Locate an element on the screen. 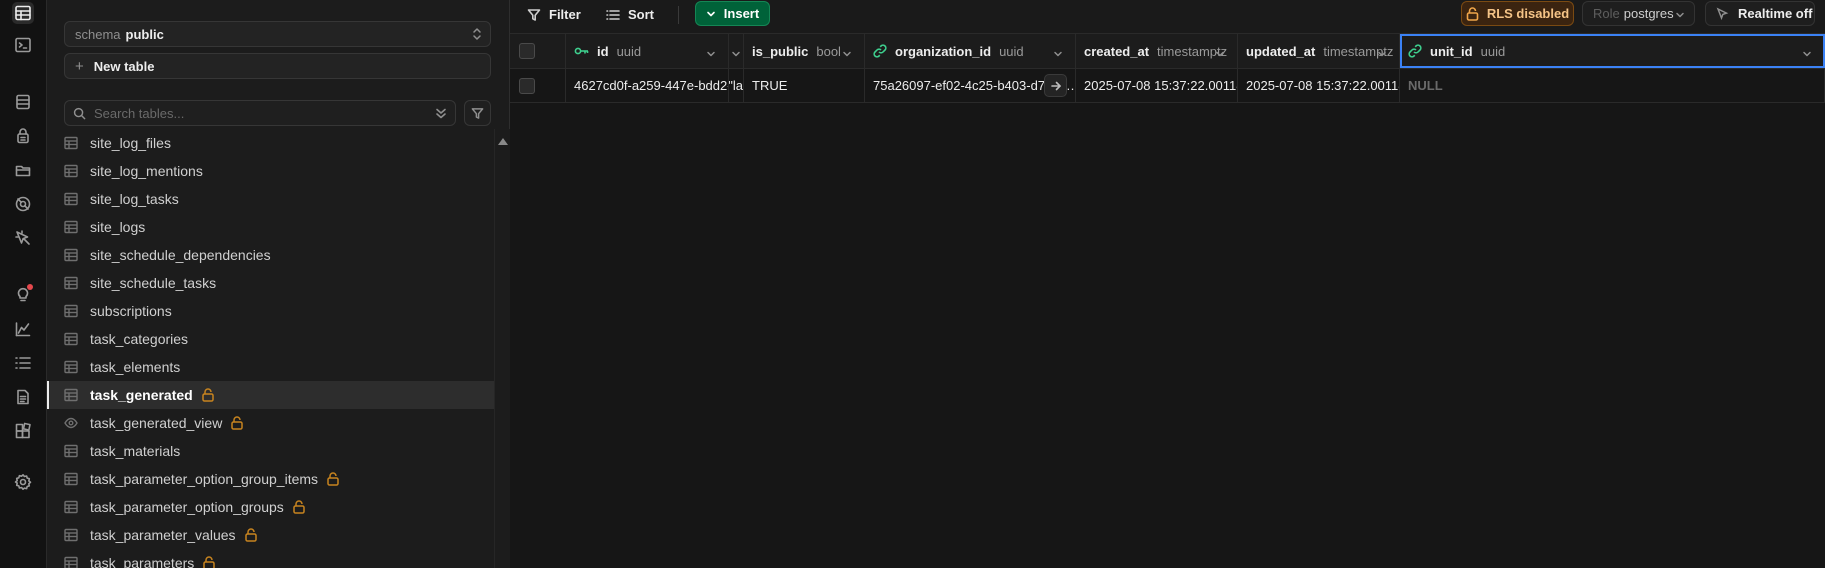 Image resolution: width=1825 pixels, height=568 pixels. search-icon is located at coordinates (79, 113).